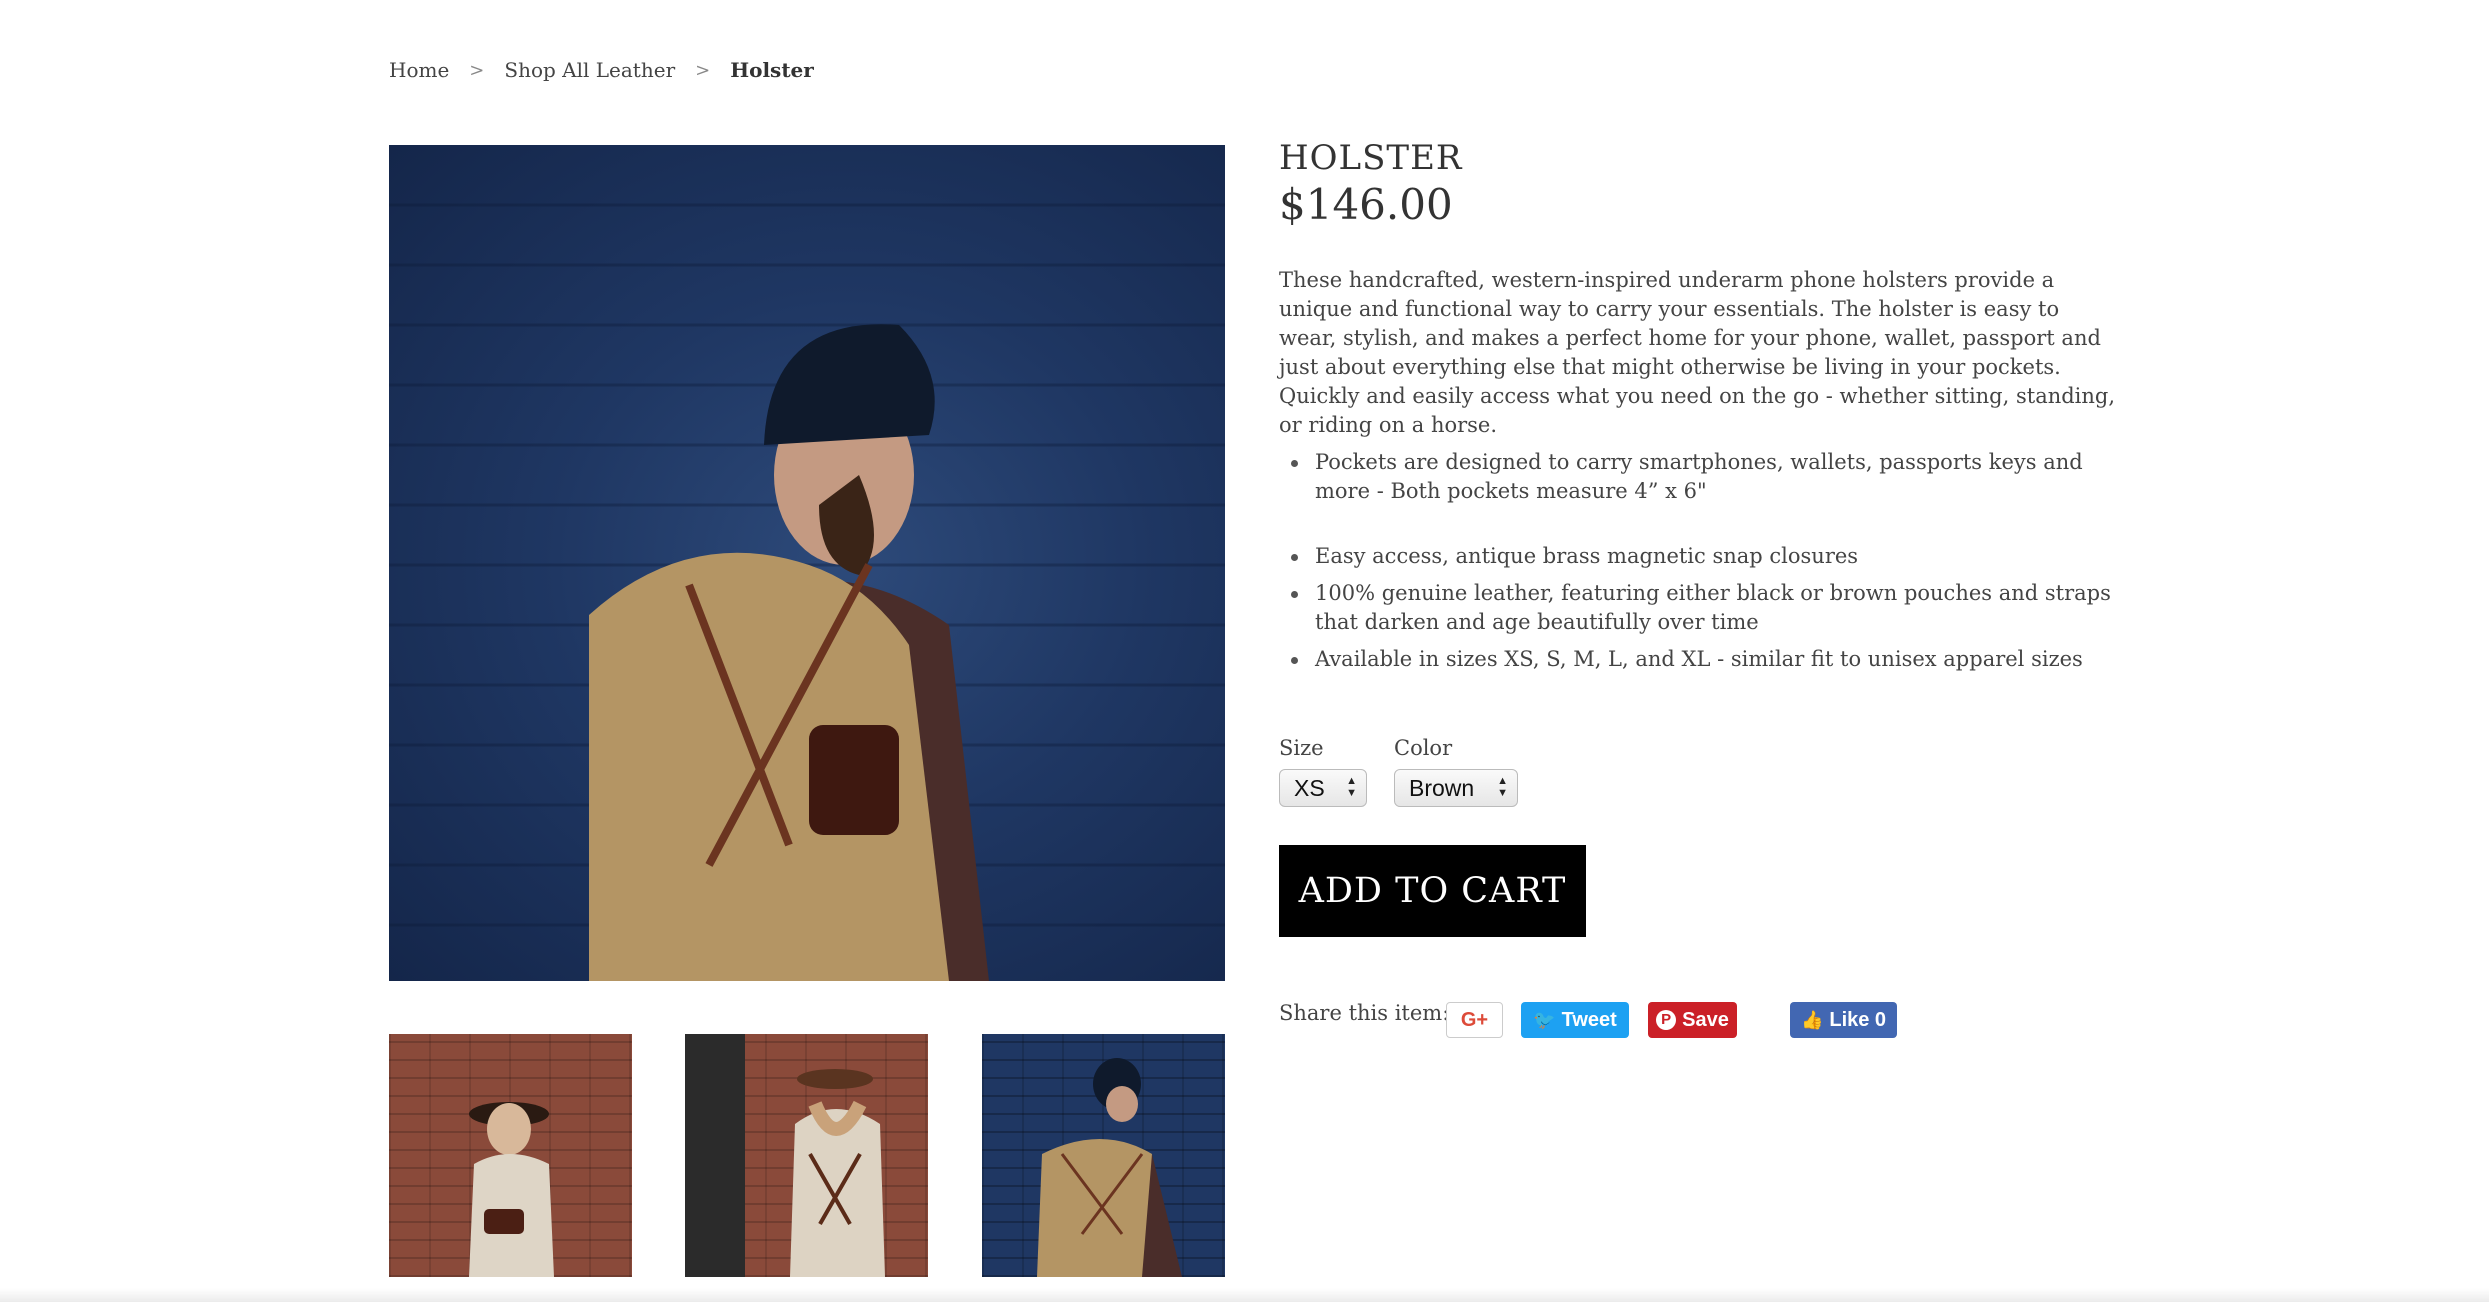  Describe the element at coordinates (1244, 1295) in the screenshot. I see `bottom-fade` at that location.